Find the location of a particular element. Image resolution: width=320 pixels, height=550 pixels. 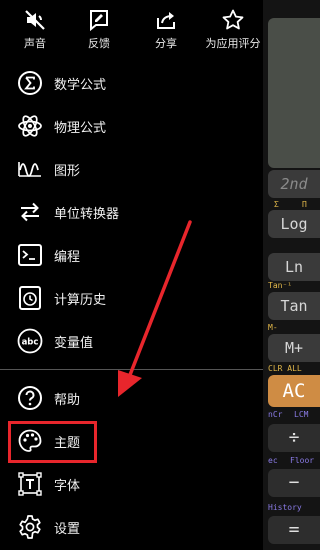

help-icon is located at coordinates (30, 398).